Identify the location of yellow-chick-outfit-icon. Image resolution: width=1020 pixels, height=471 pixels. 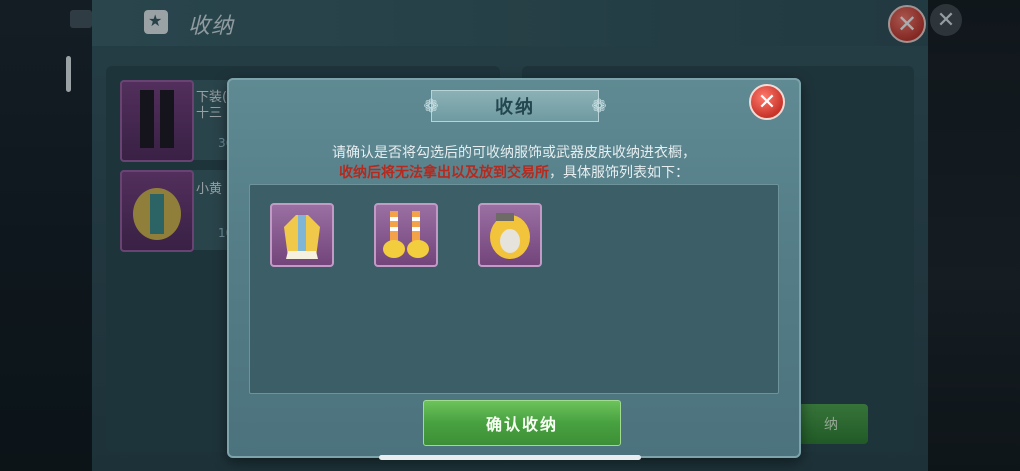
(302, 237).